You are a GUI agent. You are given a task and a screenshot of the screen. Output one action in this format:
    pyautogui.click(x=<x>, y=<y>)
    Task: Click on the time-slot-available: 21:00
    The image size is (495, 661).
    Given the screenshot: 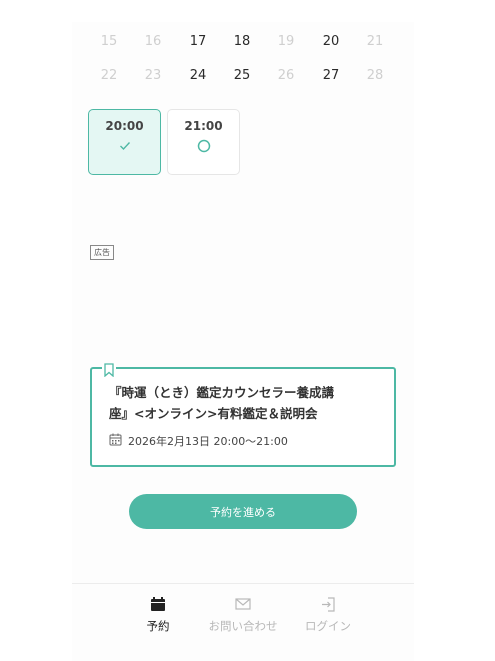 What is the action you would take?
    pyautogui.click(x=203, y=142)
    